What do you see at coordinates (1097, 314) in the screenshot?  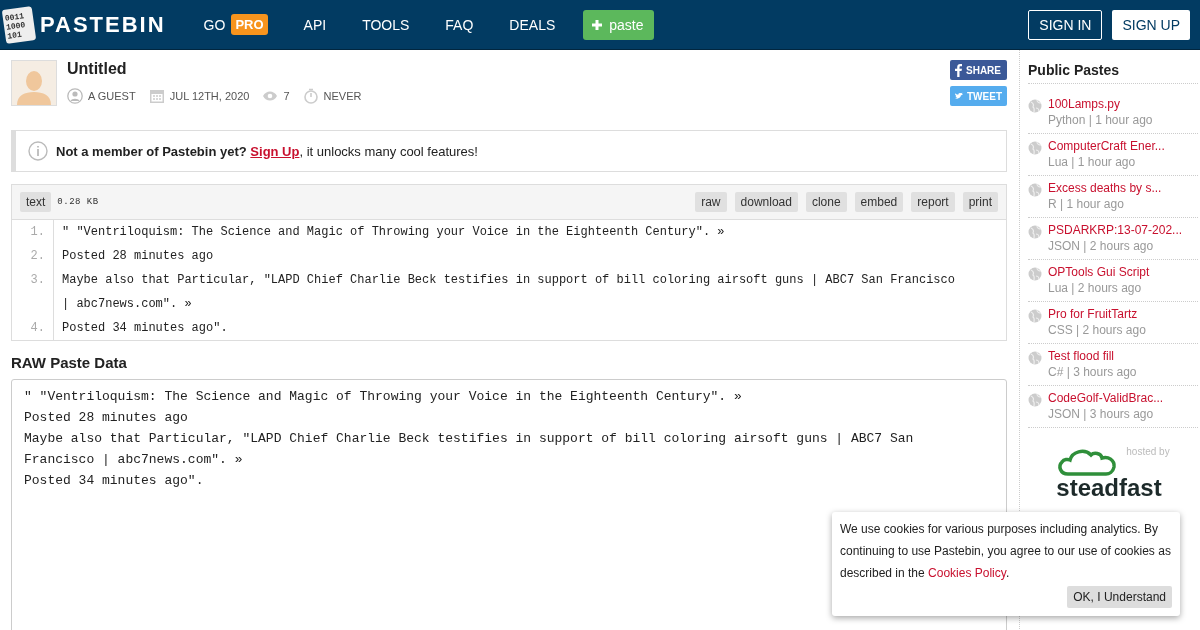 I see `paste-link: Pro for FruitTartz` at bounding box center [1097, 314].